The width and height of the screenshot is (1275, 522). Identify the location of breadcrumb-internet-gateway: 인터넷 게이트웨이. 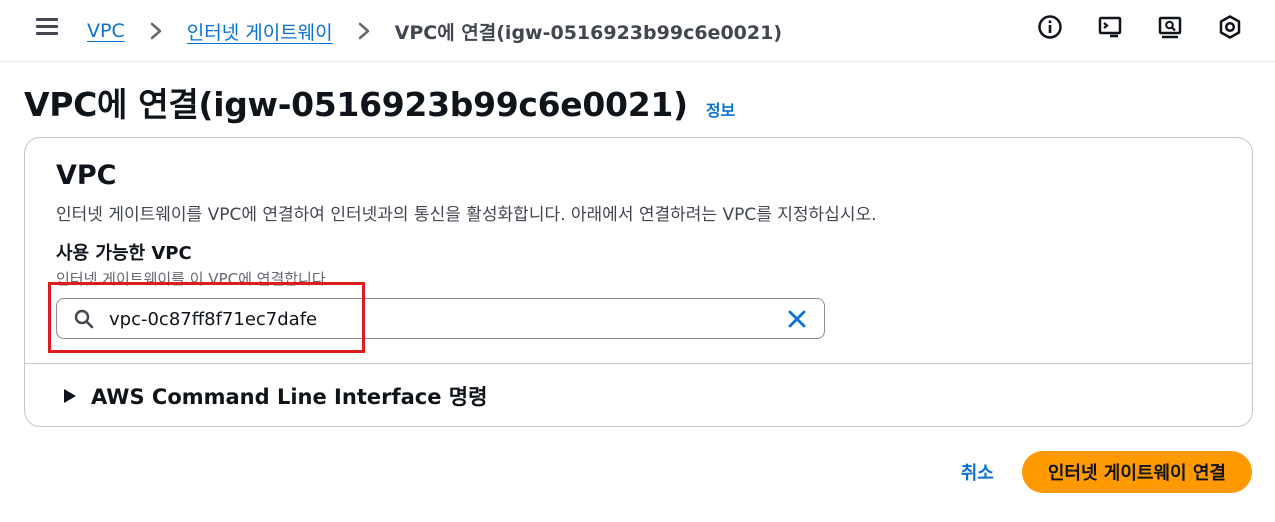
(260, 31).